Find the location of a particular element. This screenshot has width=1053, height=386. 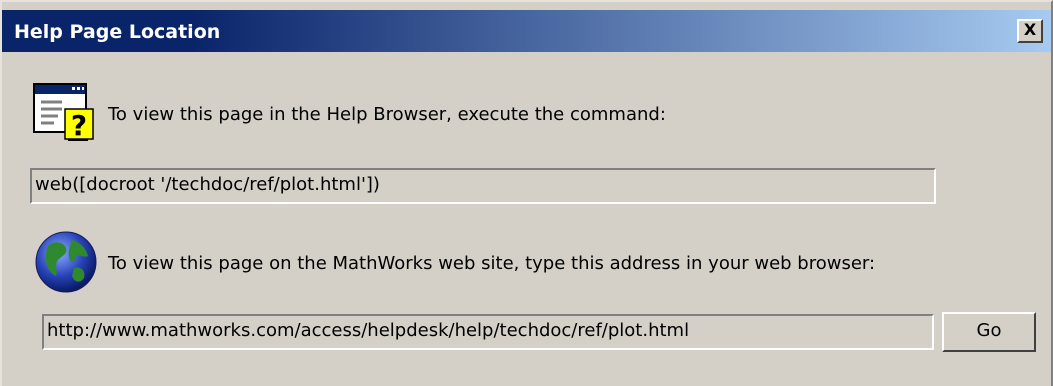

command-field: web([docroot '/techdoc/ref/plot.html']) is located at coordinates (483, 186).